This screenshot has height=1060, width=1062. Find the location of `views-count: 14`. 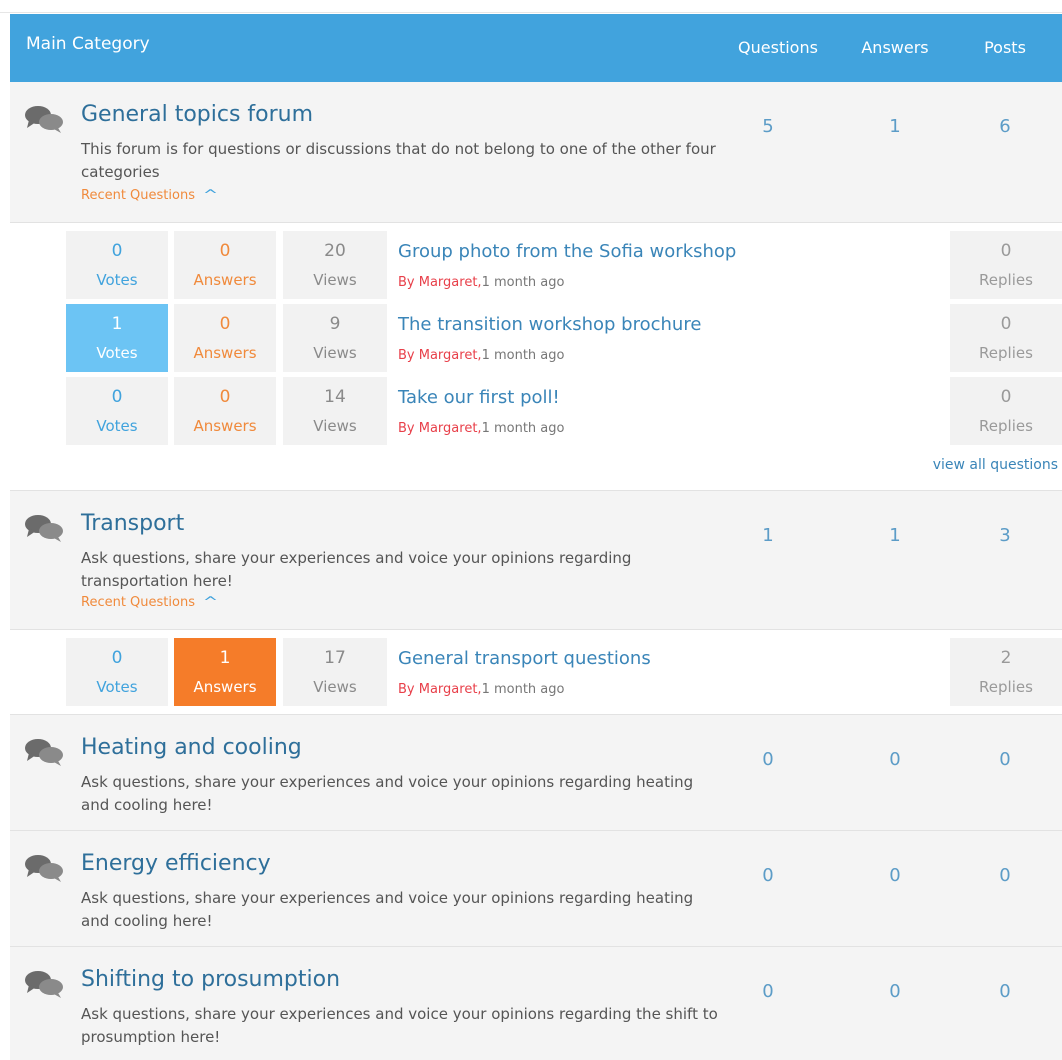

views-count: 14 is located at coordinates (335, 397).